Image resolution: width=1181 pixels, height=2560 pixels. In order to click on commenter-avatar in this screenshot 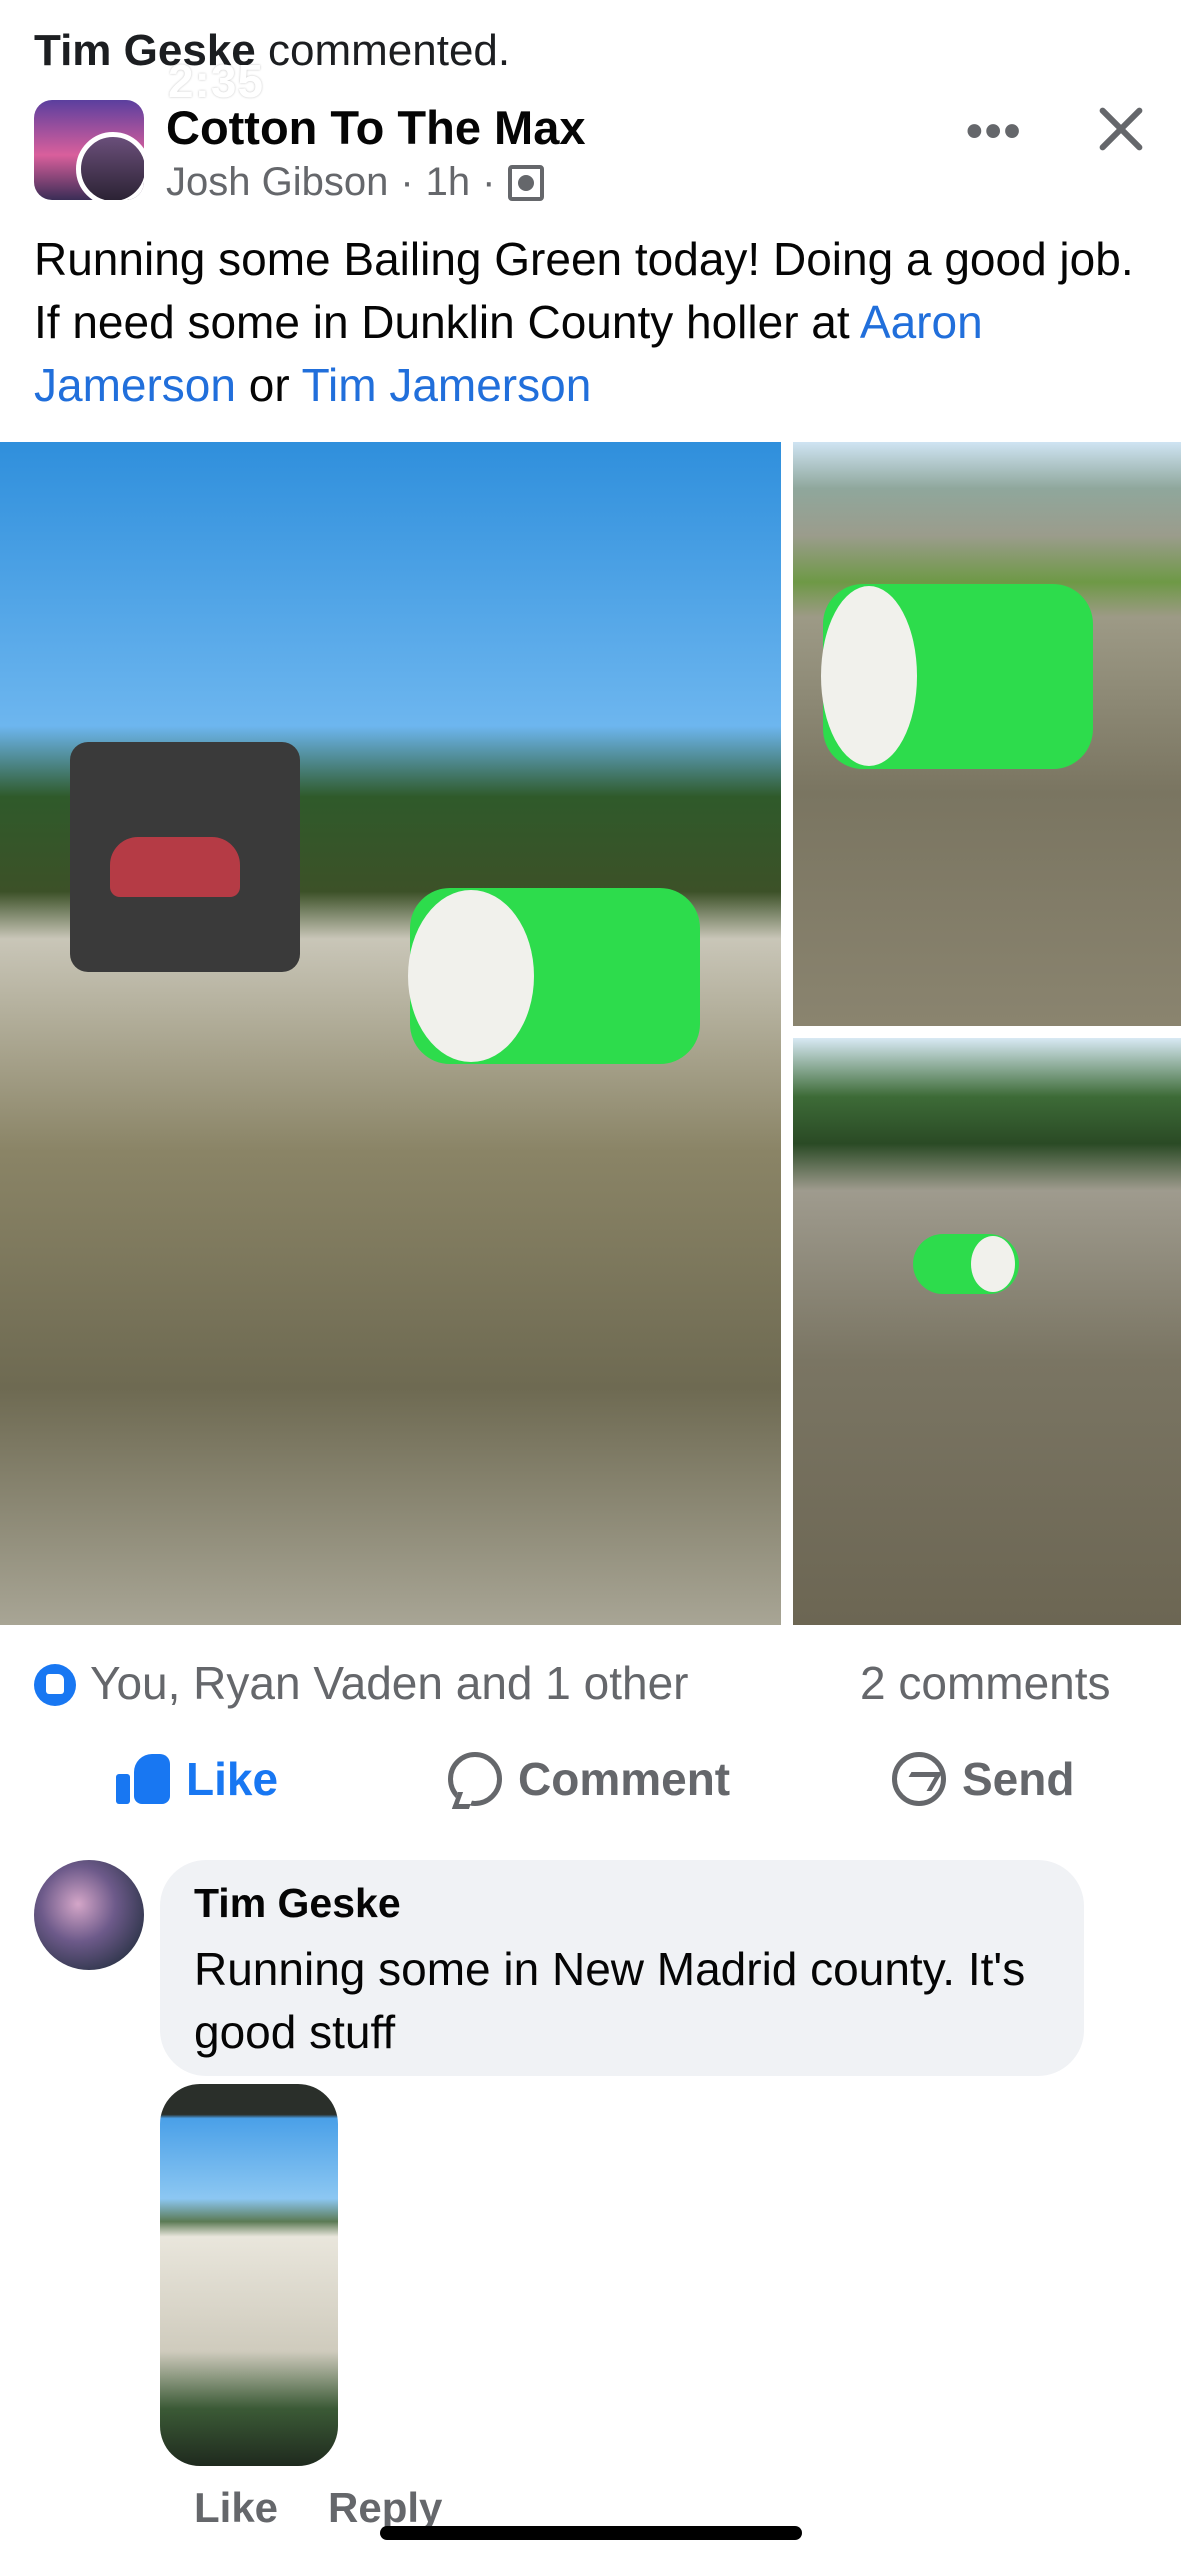, I will do `click(89, 1915)`.